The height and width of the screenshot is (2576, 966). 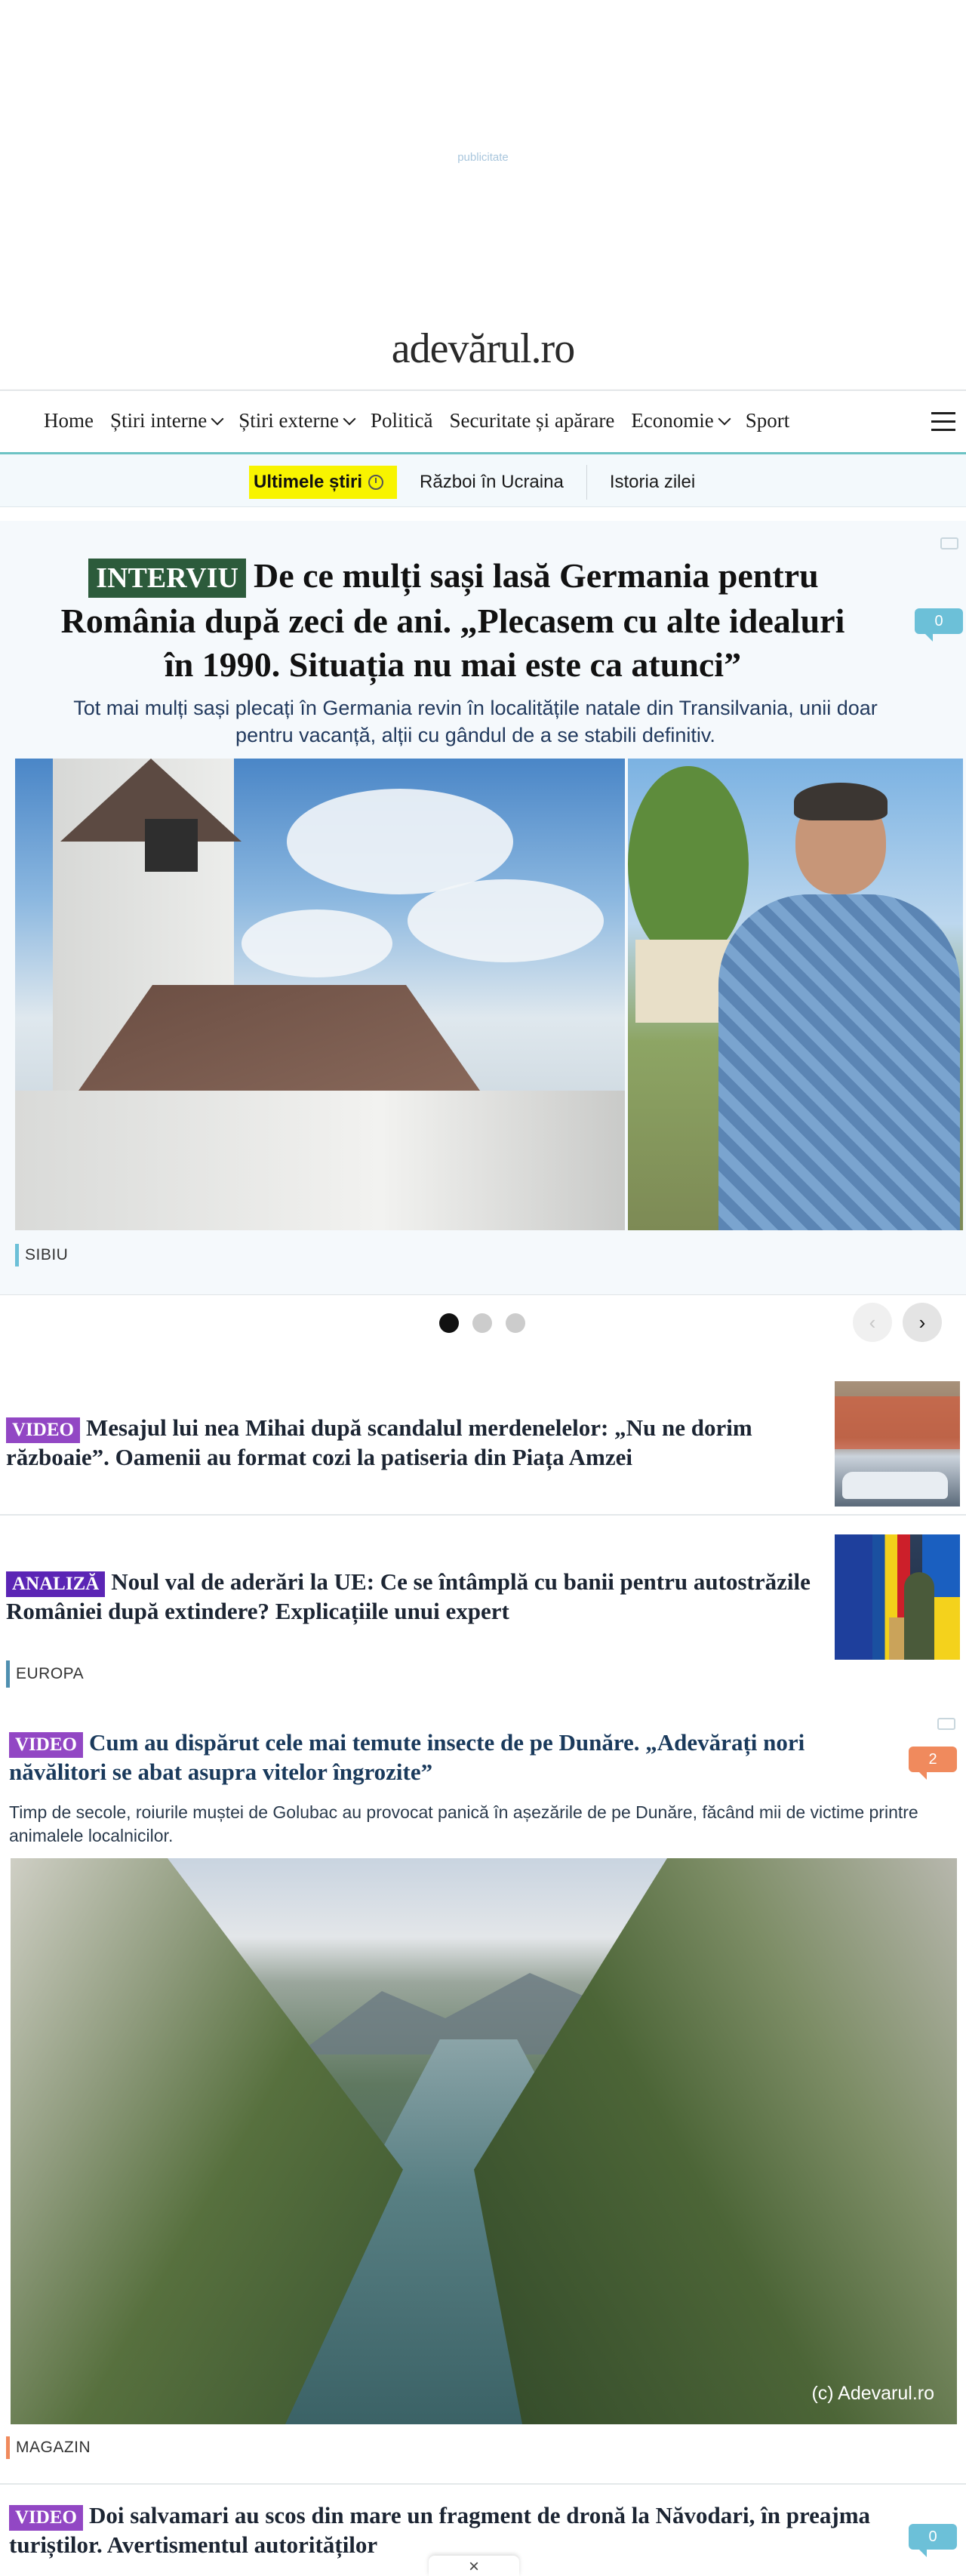 I want to click on site-logo: adevărul.ro, so click(x=483, y=349).